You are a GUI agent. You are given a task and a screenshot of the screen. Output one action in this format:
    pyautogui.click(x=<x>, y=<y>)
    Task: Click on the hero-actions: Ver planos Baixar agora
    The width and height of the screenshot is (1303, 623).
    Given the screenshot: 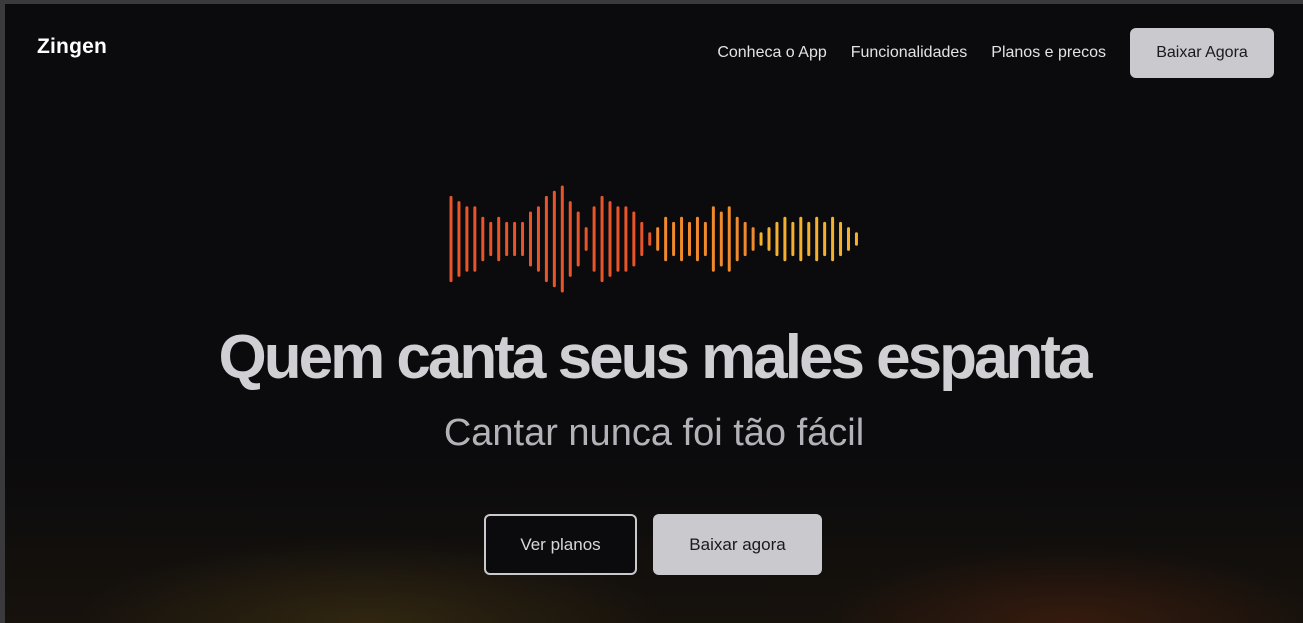 What is the action you would take?
    pyautogui.click(x=653, y=544)
    